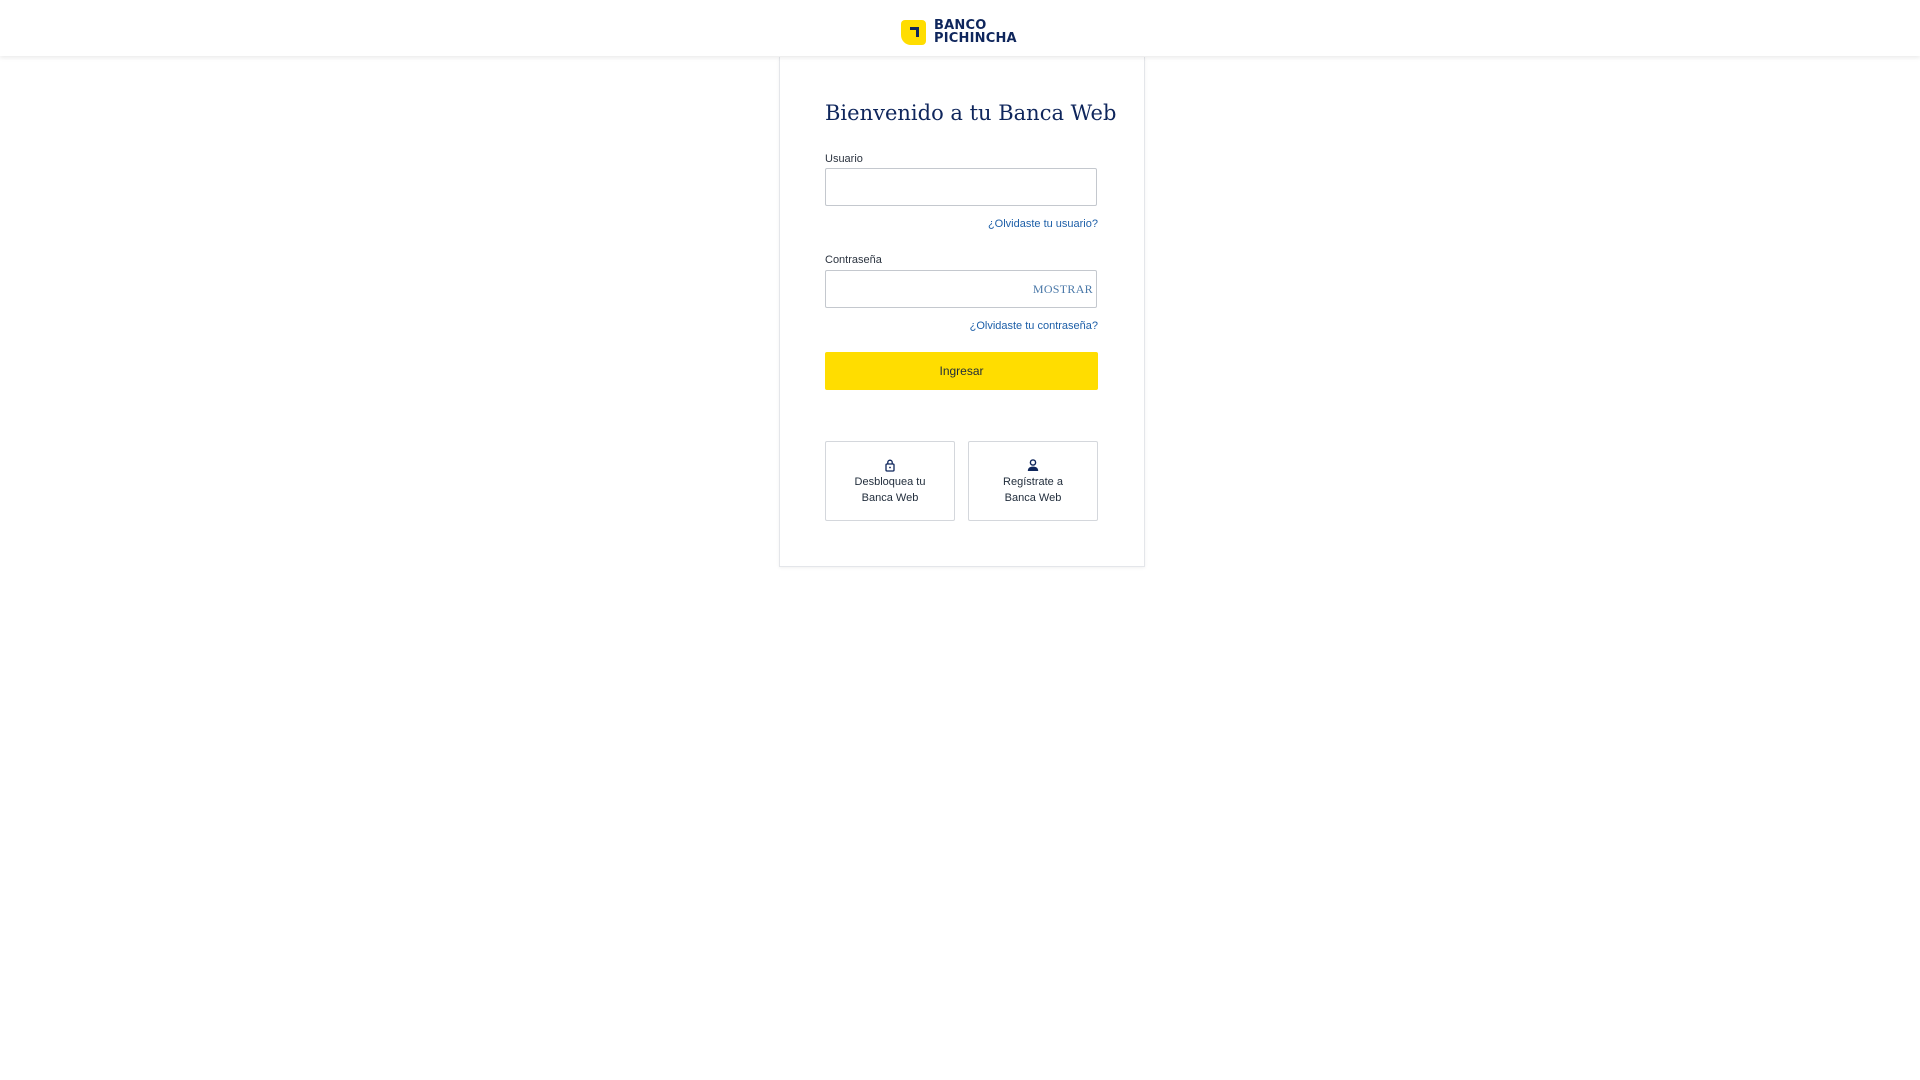 Image resolution: width=1920 pixels, height=1080 pixels. I want to click on unlock-web-banking-button: Desbloquea tu Banca Web, so click(890, 481).